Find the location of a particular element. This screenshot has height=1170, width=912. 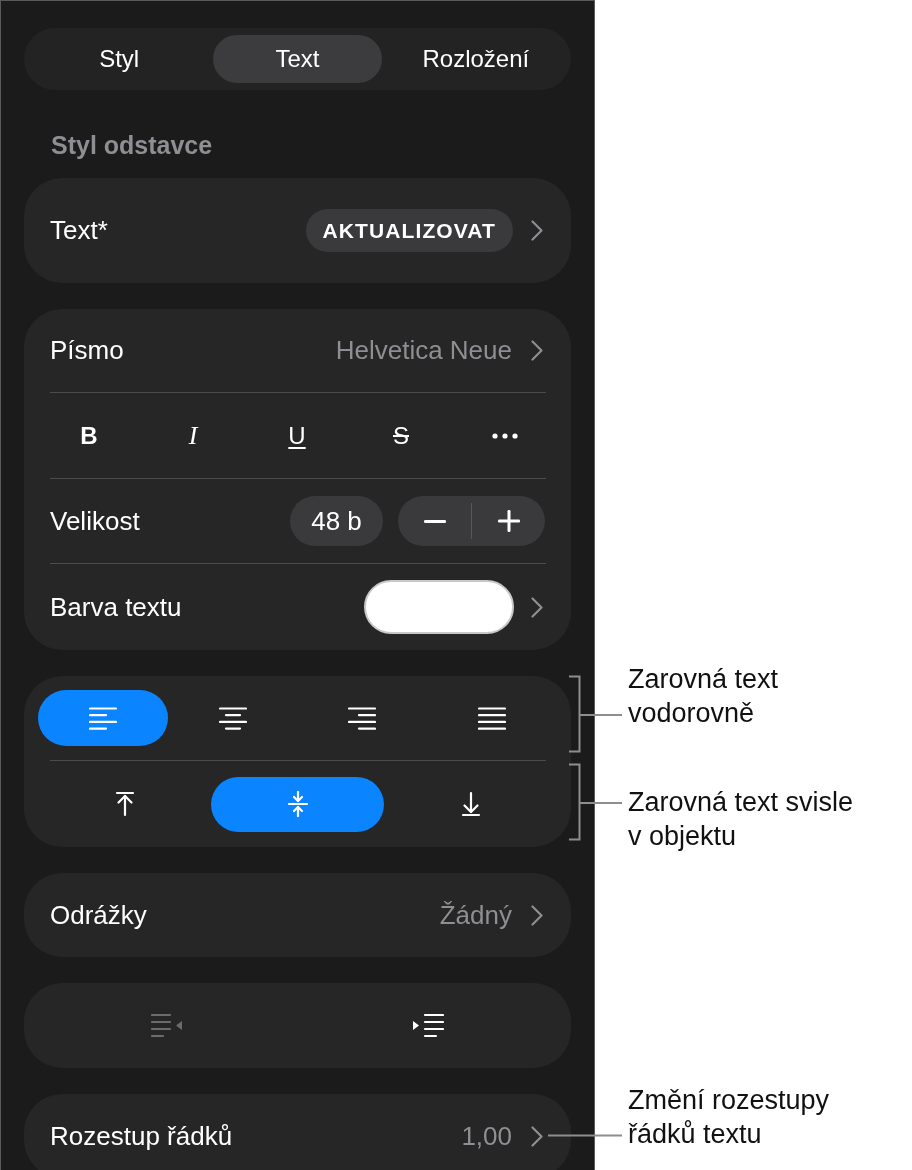

line-spacing-value: 1,00 is located at coordinates (486, 1136).